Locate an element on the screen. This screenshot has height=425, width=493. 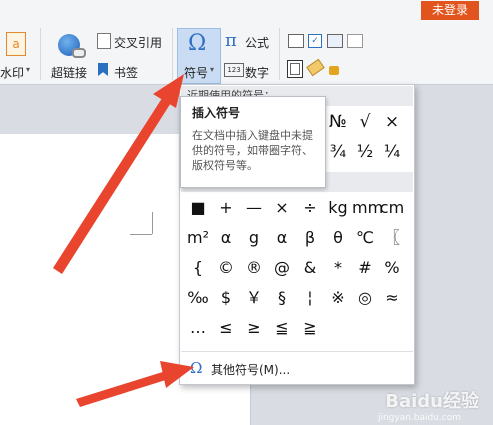
symbol-cell: m² is located at coordinates (198, 238).